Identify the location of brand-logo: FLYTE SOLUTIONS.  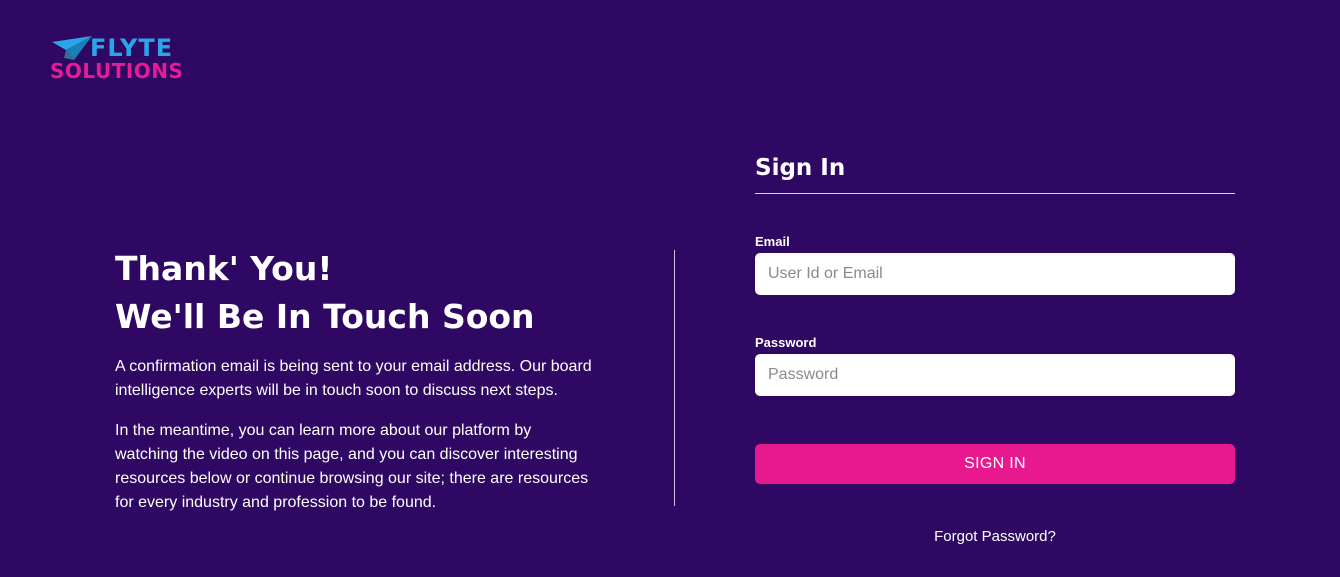
(125, 60).